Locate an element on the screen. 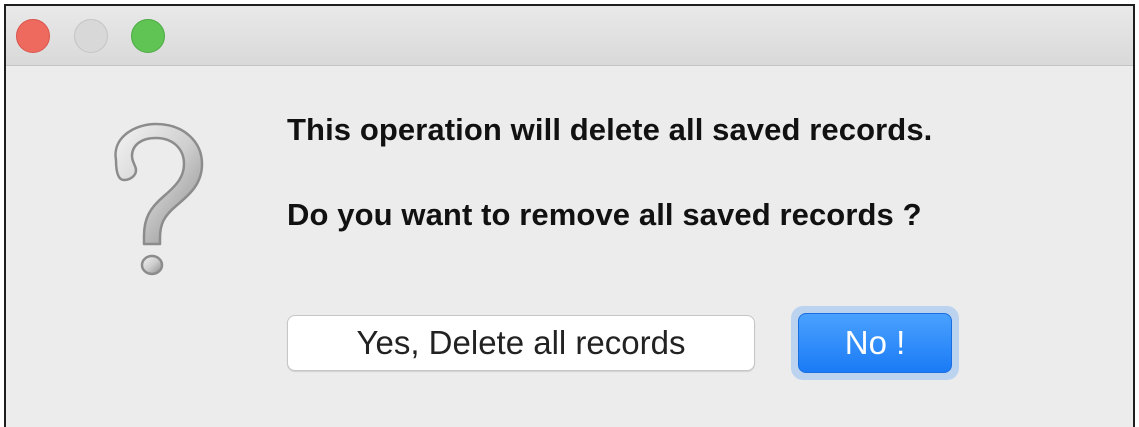 Image resolution: width=1139 pixels, height=427 pixels. title-bar is located at coordinates (569, 36).